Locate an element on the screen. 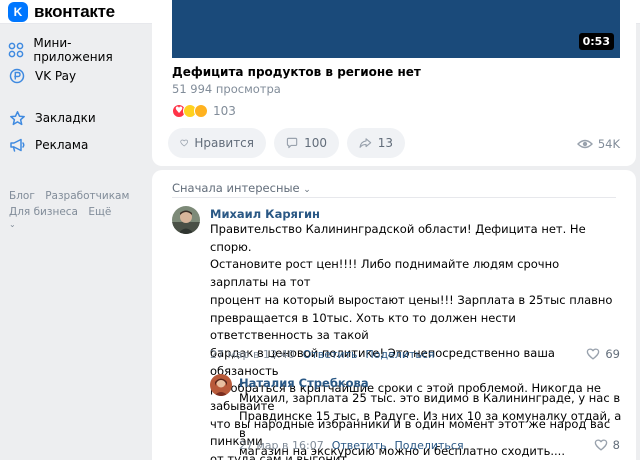  footer-link-developers: Разработчикам is located at coordinates (87, 196).